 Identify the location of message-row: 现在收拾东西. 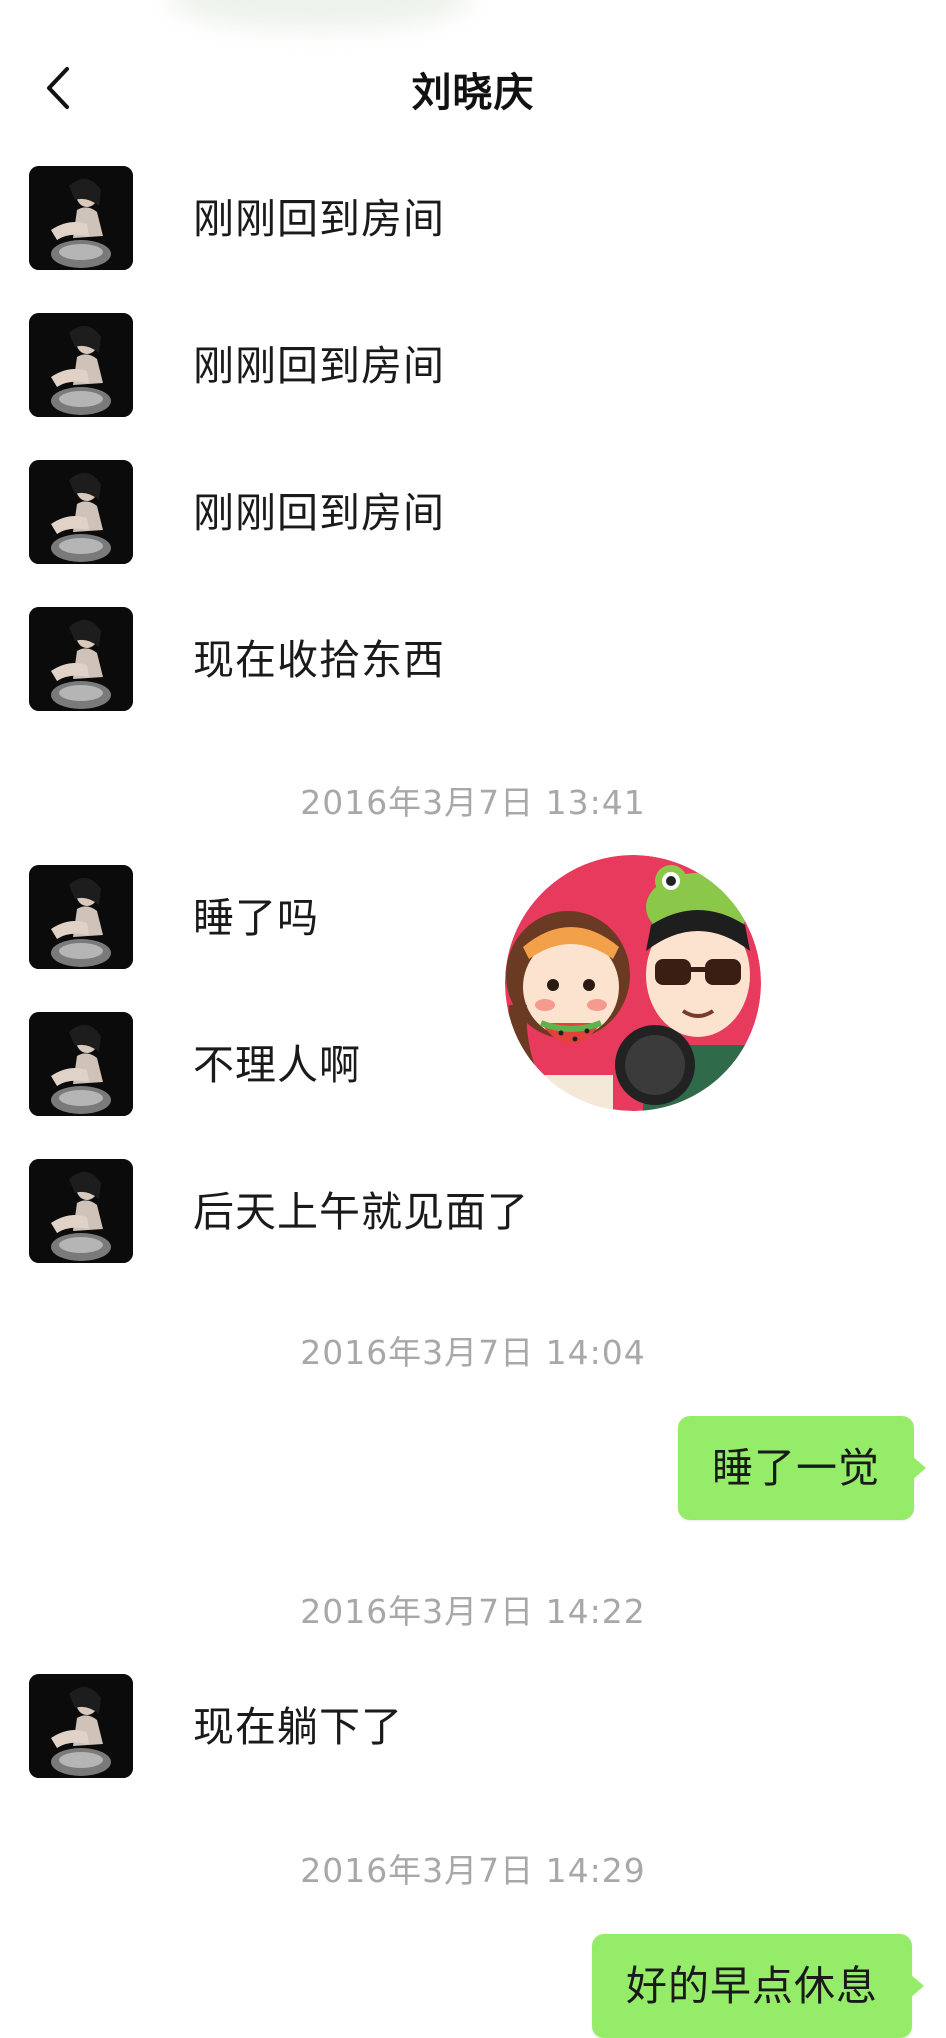
(473, 661).